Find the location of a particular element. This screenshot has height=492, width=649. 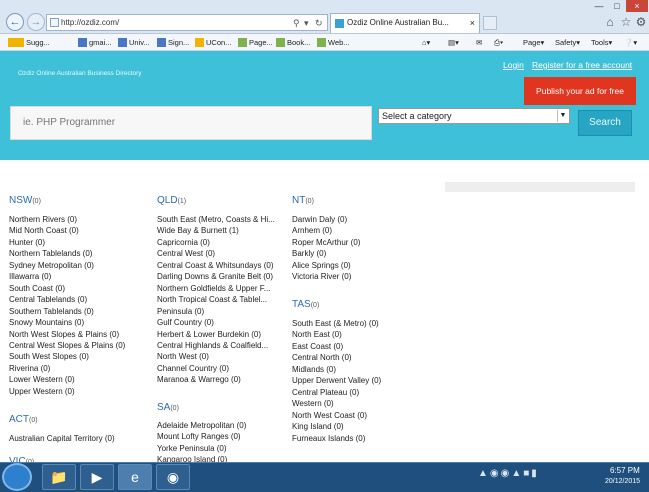

region-link: Hunter (0) is located at coordinates (68, 242).